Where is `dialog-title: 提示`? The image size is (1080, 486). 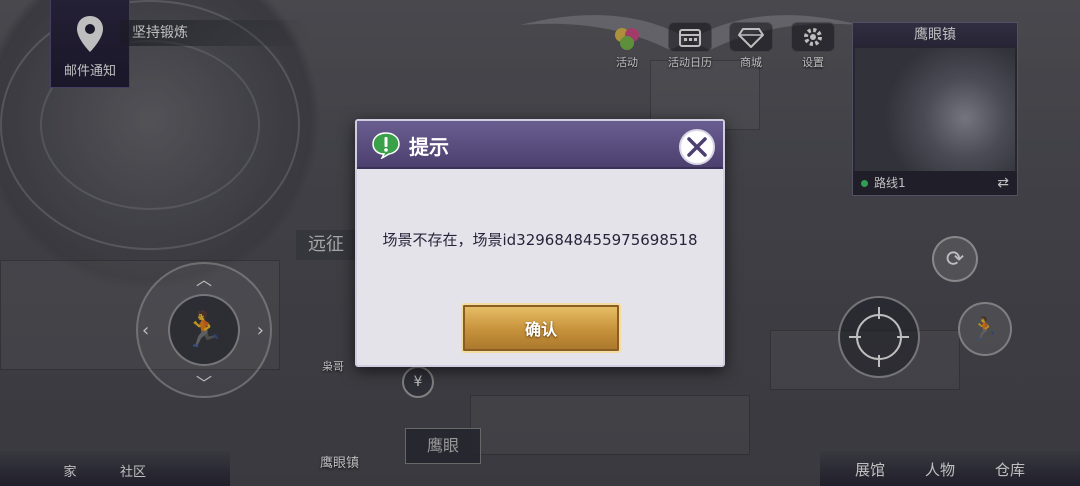 dialog-title: 提示 is located at coordinates (429, 147).